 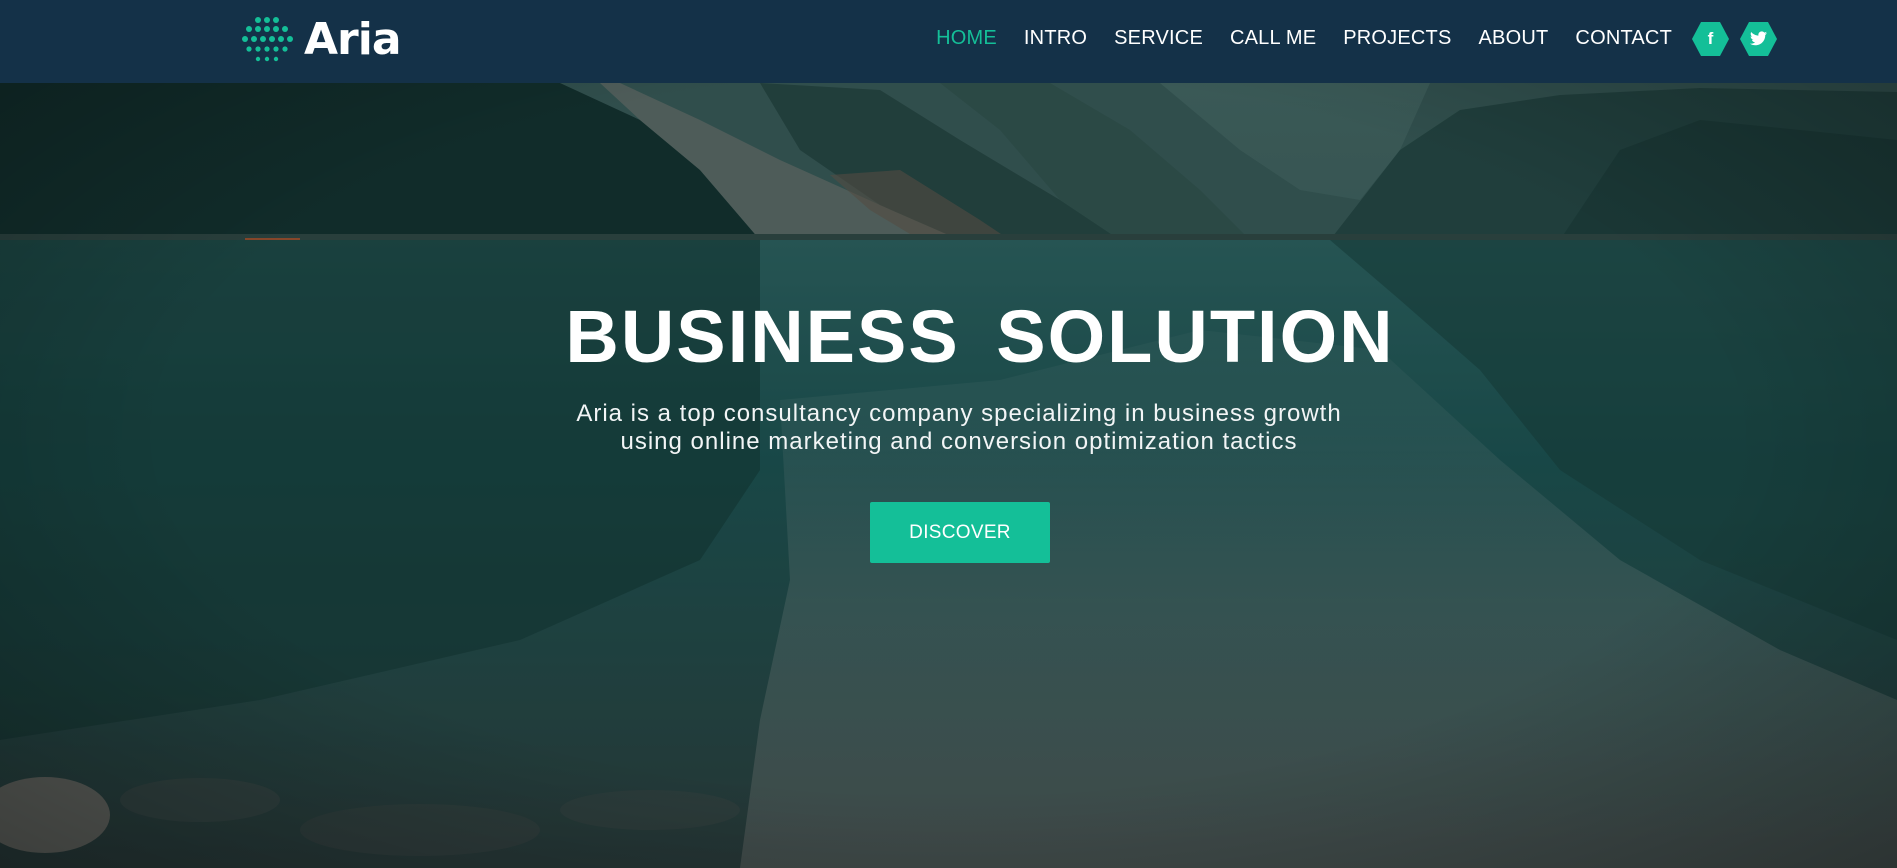 I want to click on nav-link-projects: PROJECTS, so click(x=1397, y=38).